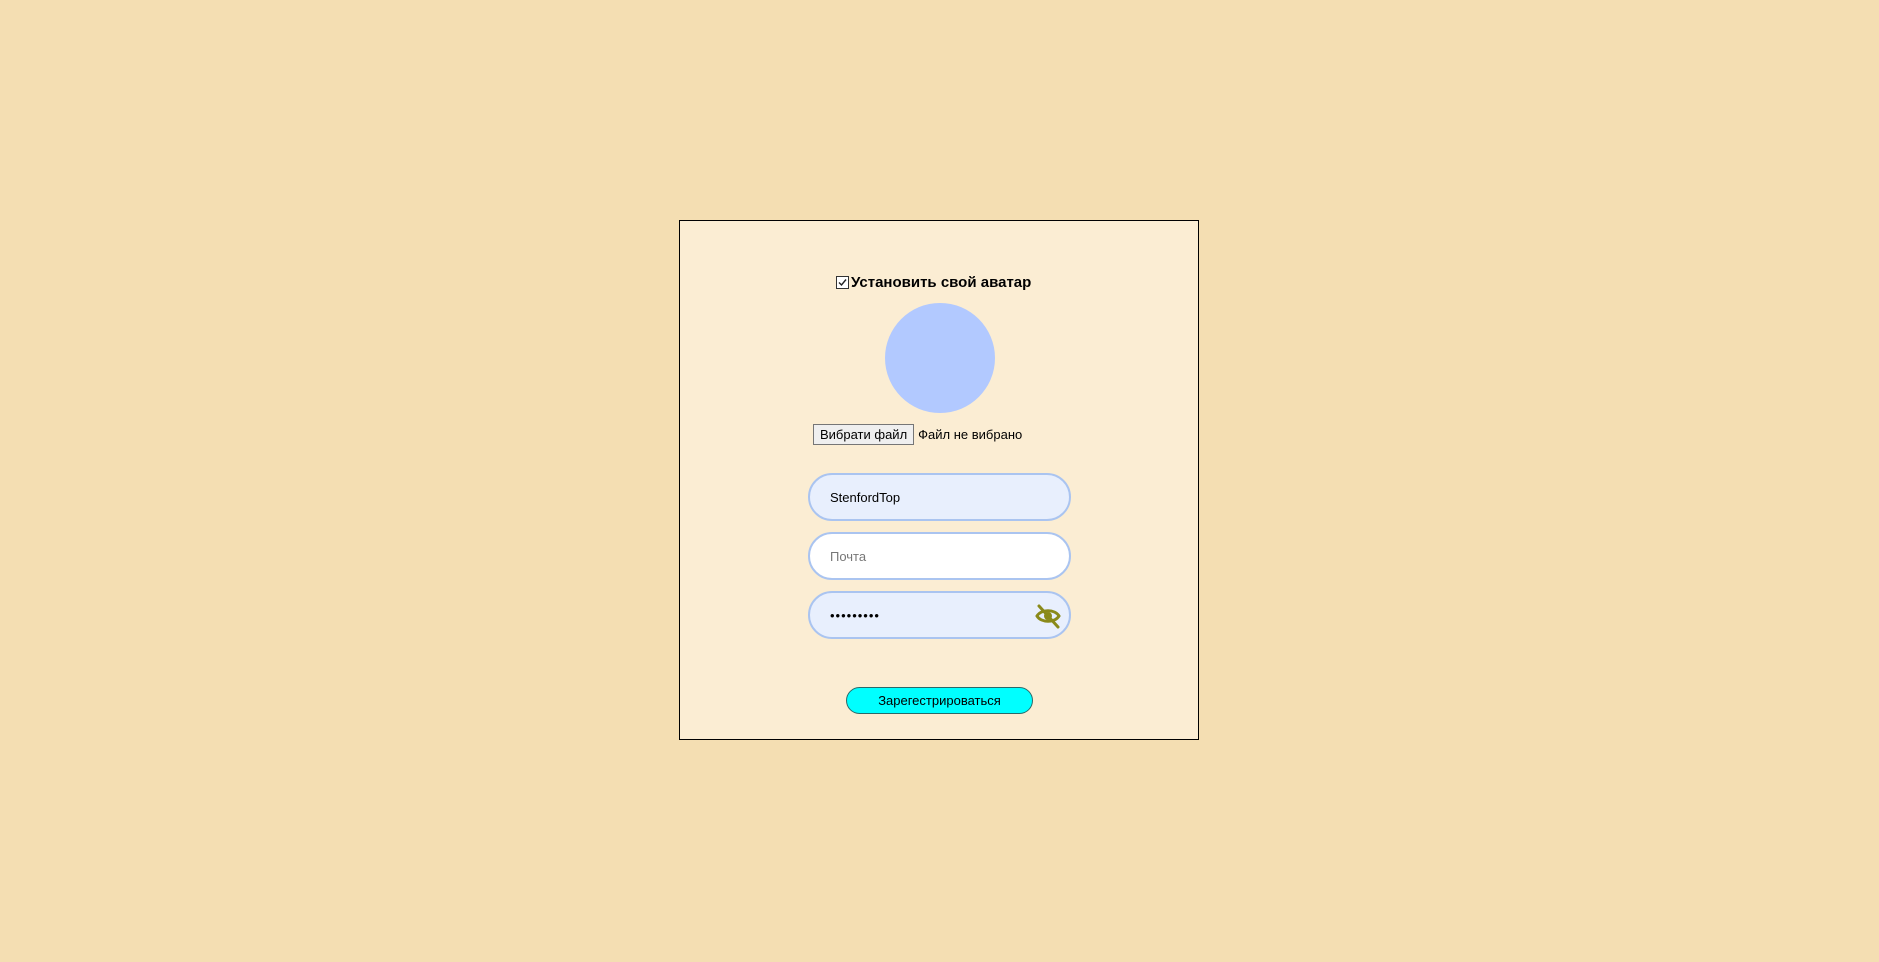  I want to click on file-upload: Вибрати файл Файл не вибрано, so click(917, 434).